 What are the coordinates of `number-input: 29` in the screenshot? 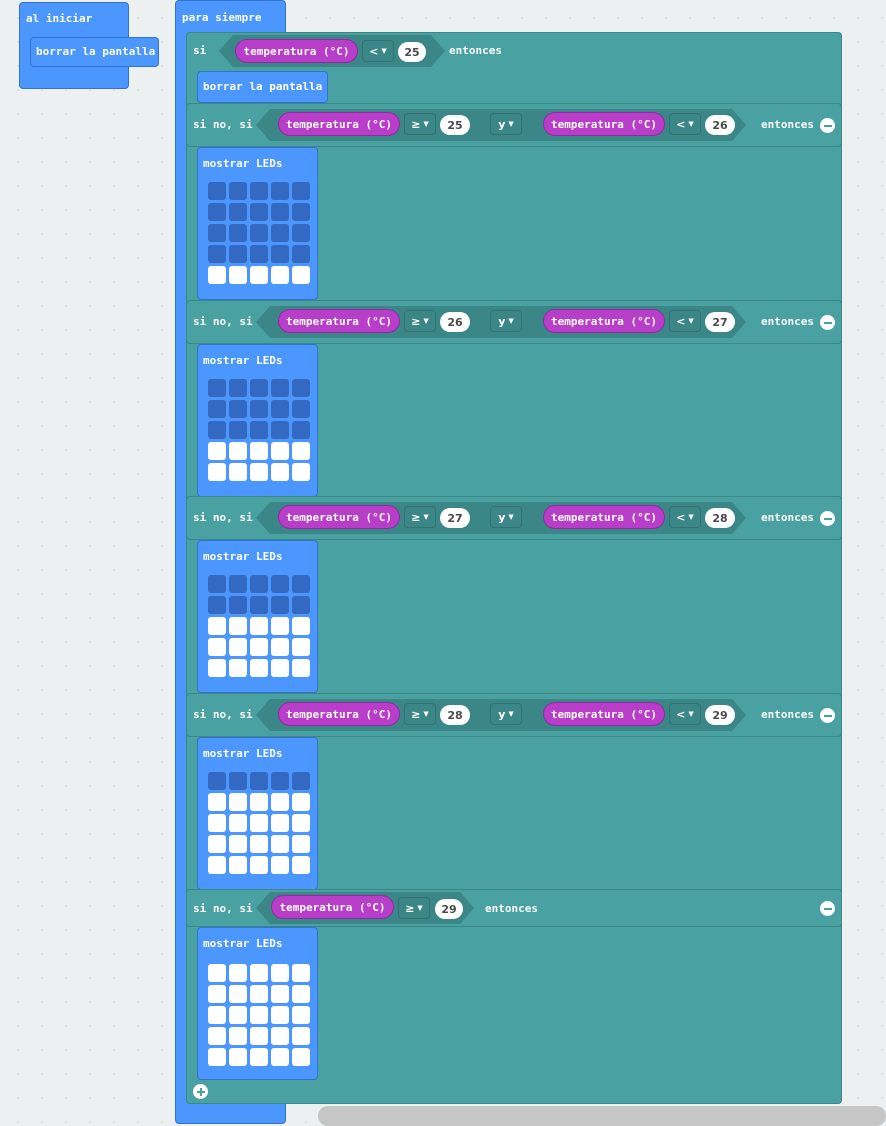 It's located at (720, 715).